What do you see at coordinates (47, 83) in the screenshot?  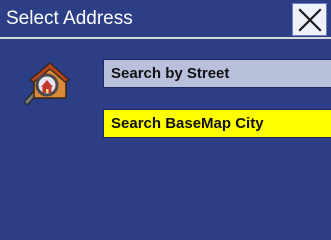 I see `house-magnifier-icon` at bounding box center [47, 83].